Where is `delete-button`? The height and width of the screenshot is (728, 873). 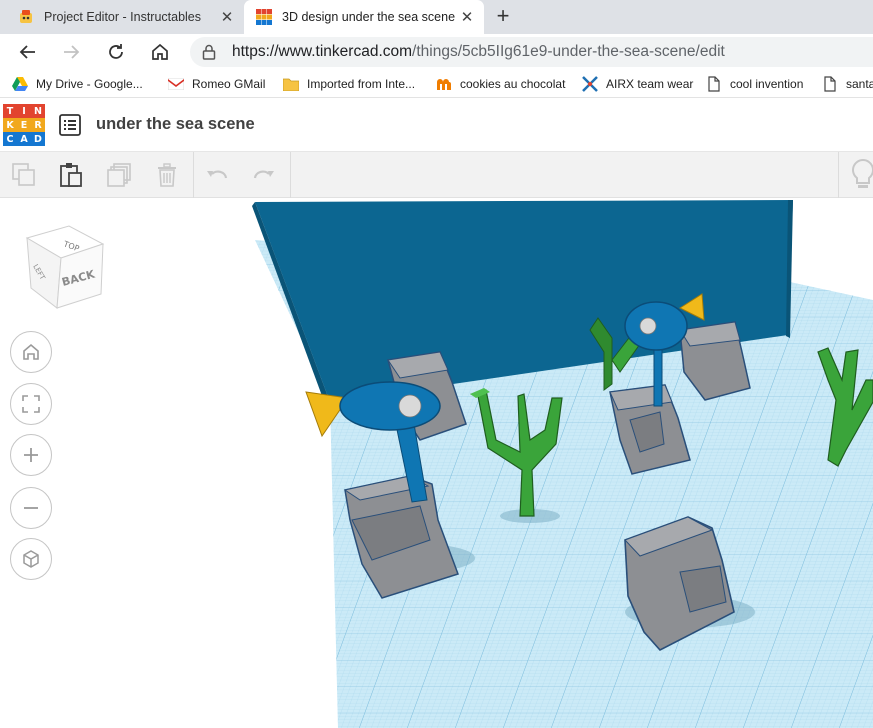
delete-button is located at coordinates (167, 175).